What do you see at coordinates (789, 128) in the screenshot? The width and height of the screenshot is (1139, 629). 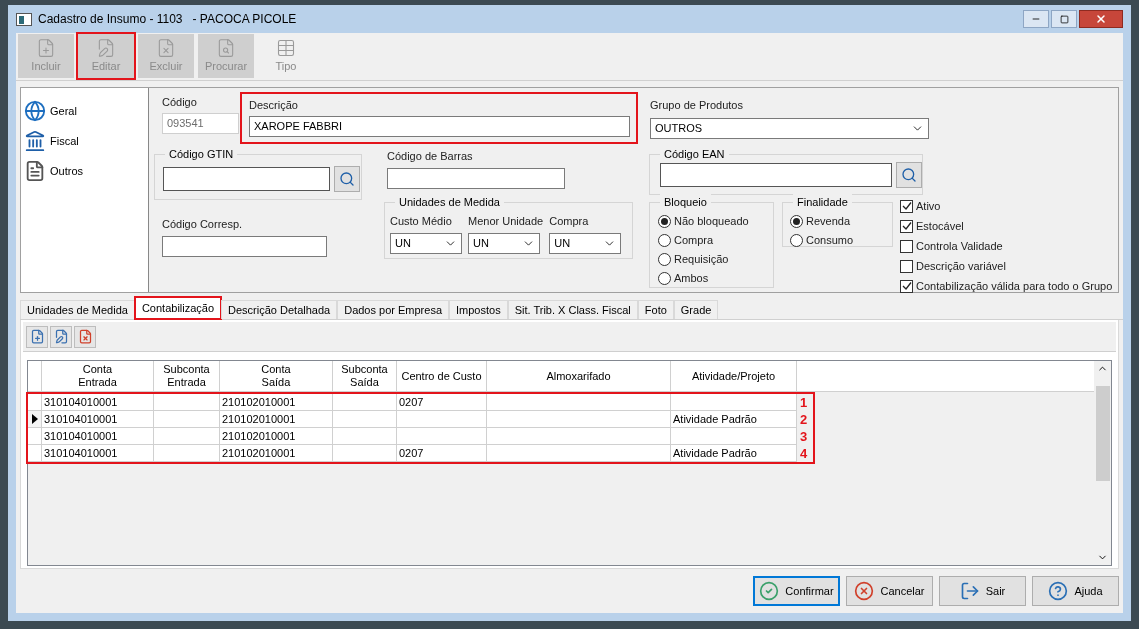 I see `product-group-dropdown: OUTROS` at bounding box center [789, 128].